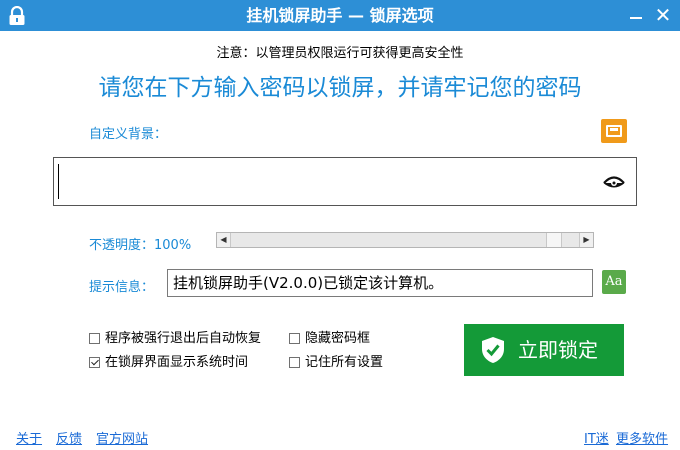 Image resolution: width=680 pixels, height=450 pixels. Describe the element at coordinates (554, 240) in the screenshot. I see `slider-thumb` at that location.